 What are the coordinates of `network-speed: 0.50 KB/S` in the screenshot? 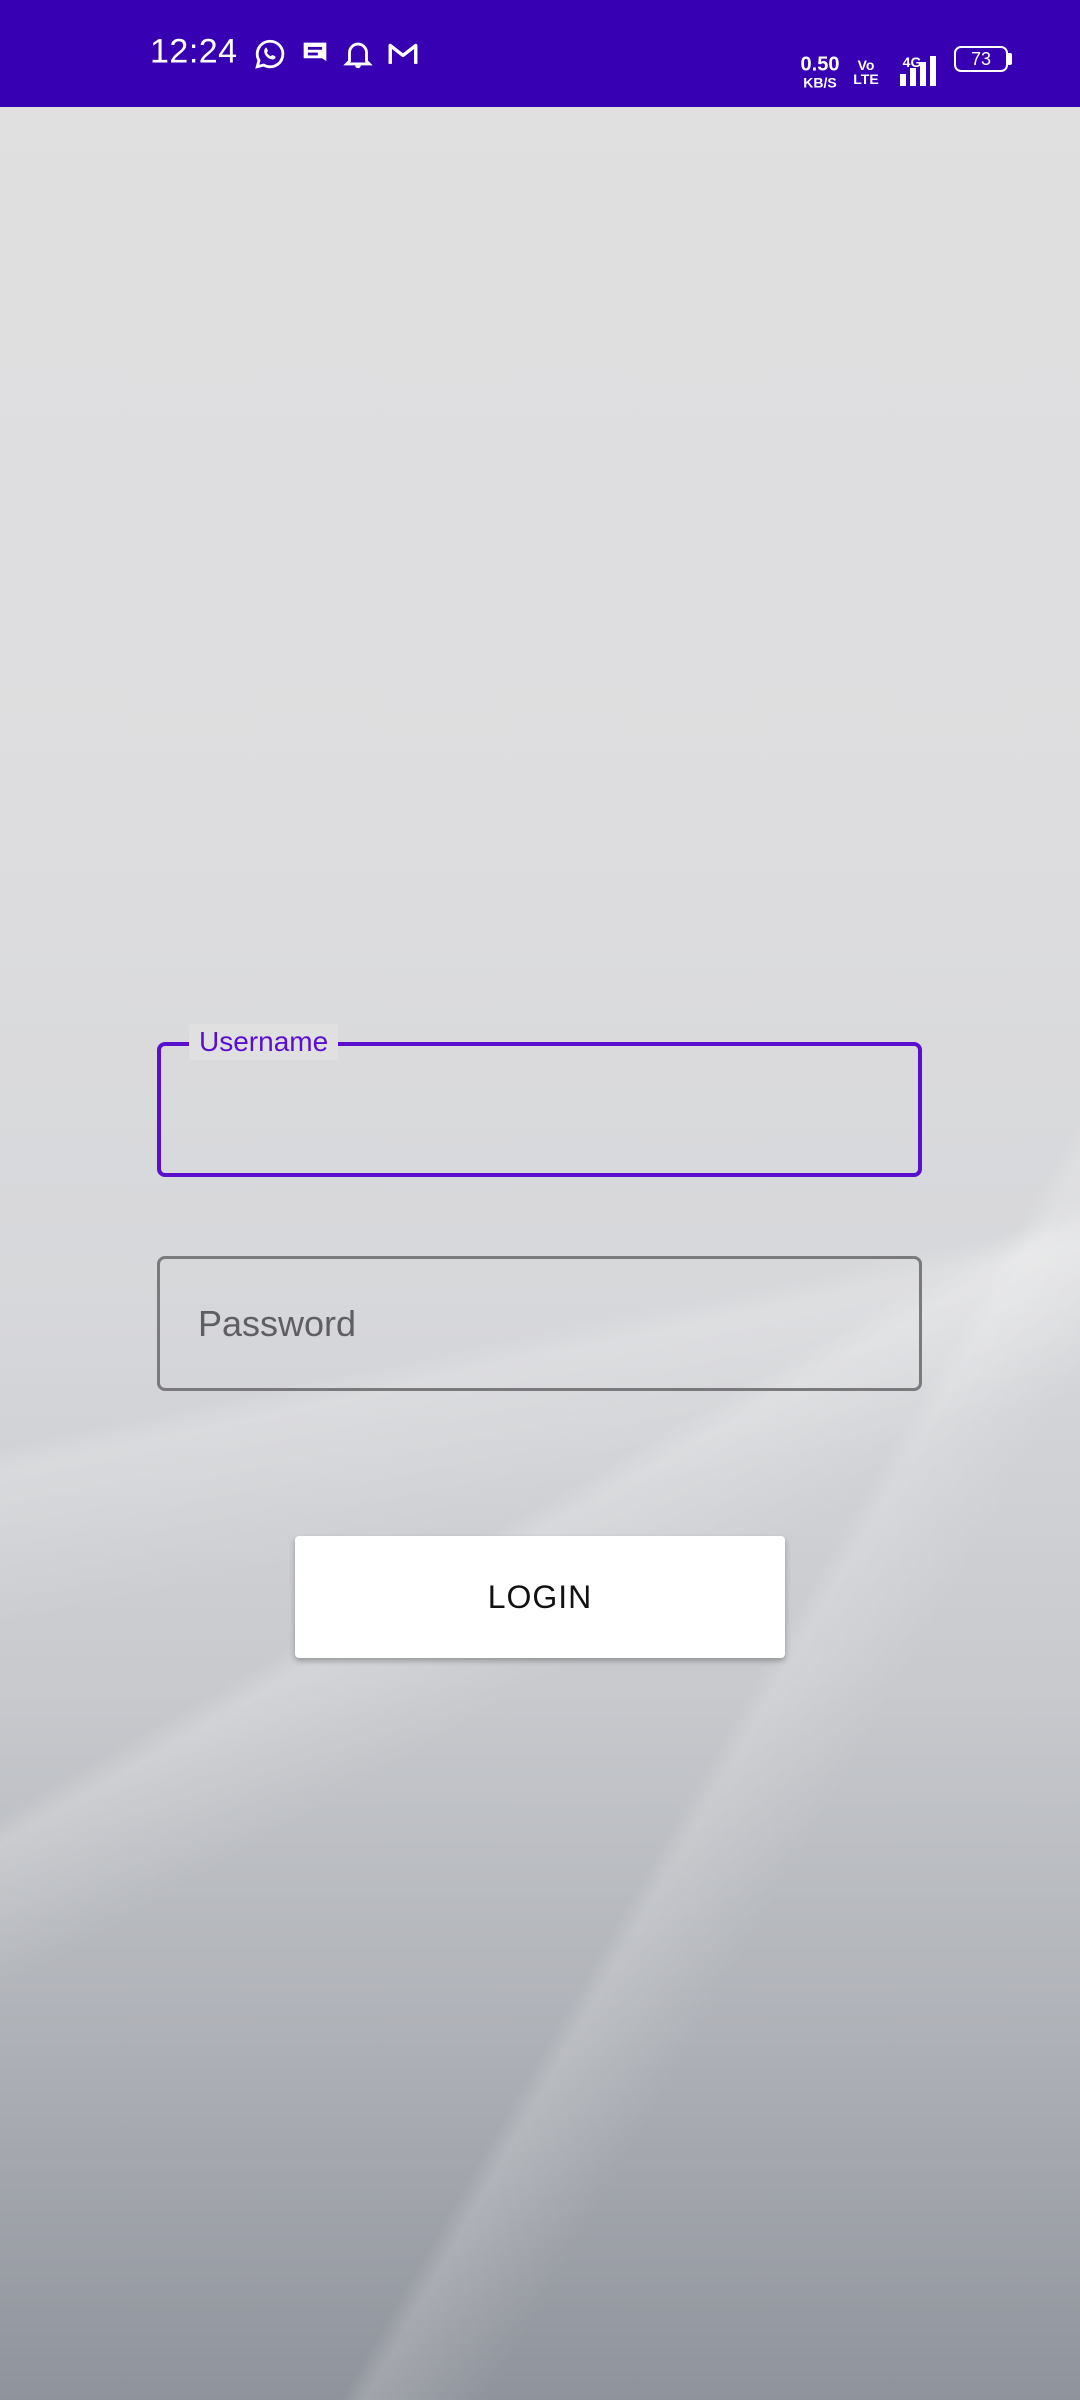 It's located at (820, 72).